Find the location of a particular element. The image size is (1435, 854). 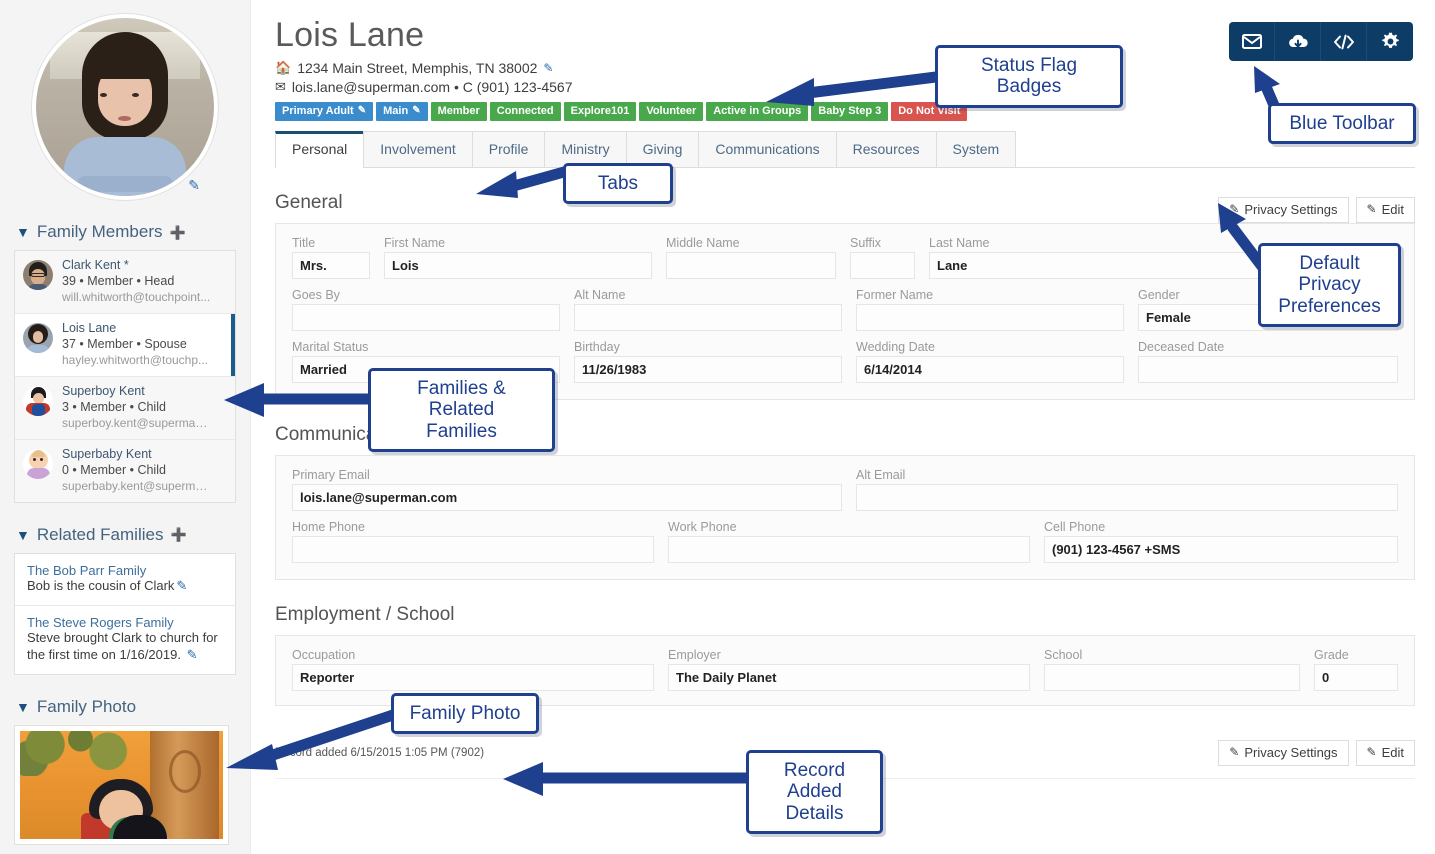

primary-email-field: lois.lane@superman.com is located at coordinates (567, 497).